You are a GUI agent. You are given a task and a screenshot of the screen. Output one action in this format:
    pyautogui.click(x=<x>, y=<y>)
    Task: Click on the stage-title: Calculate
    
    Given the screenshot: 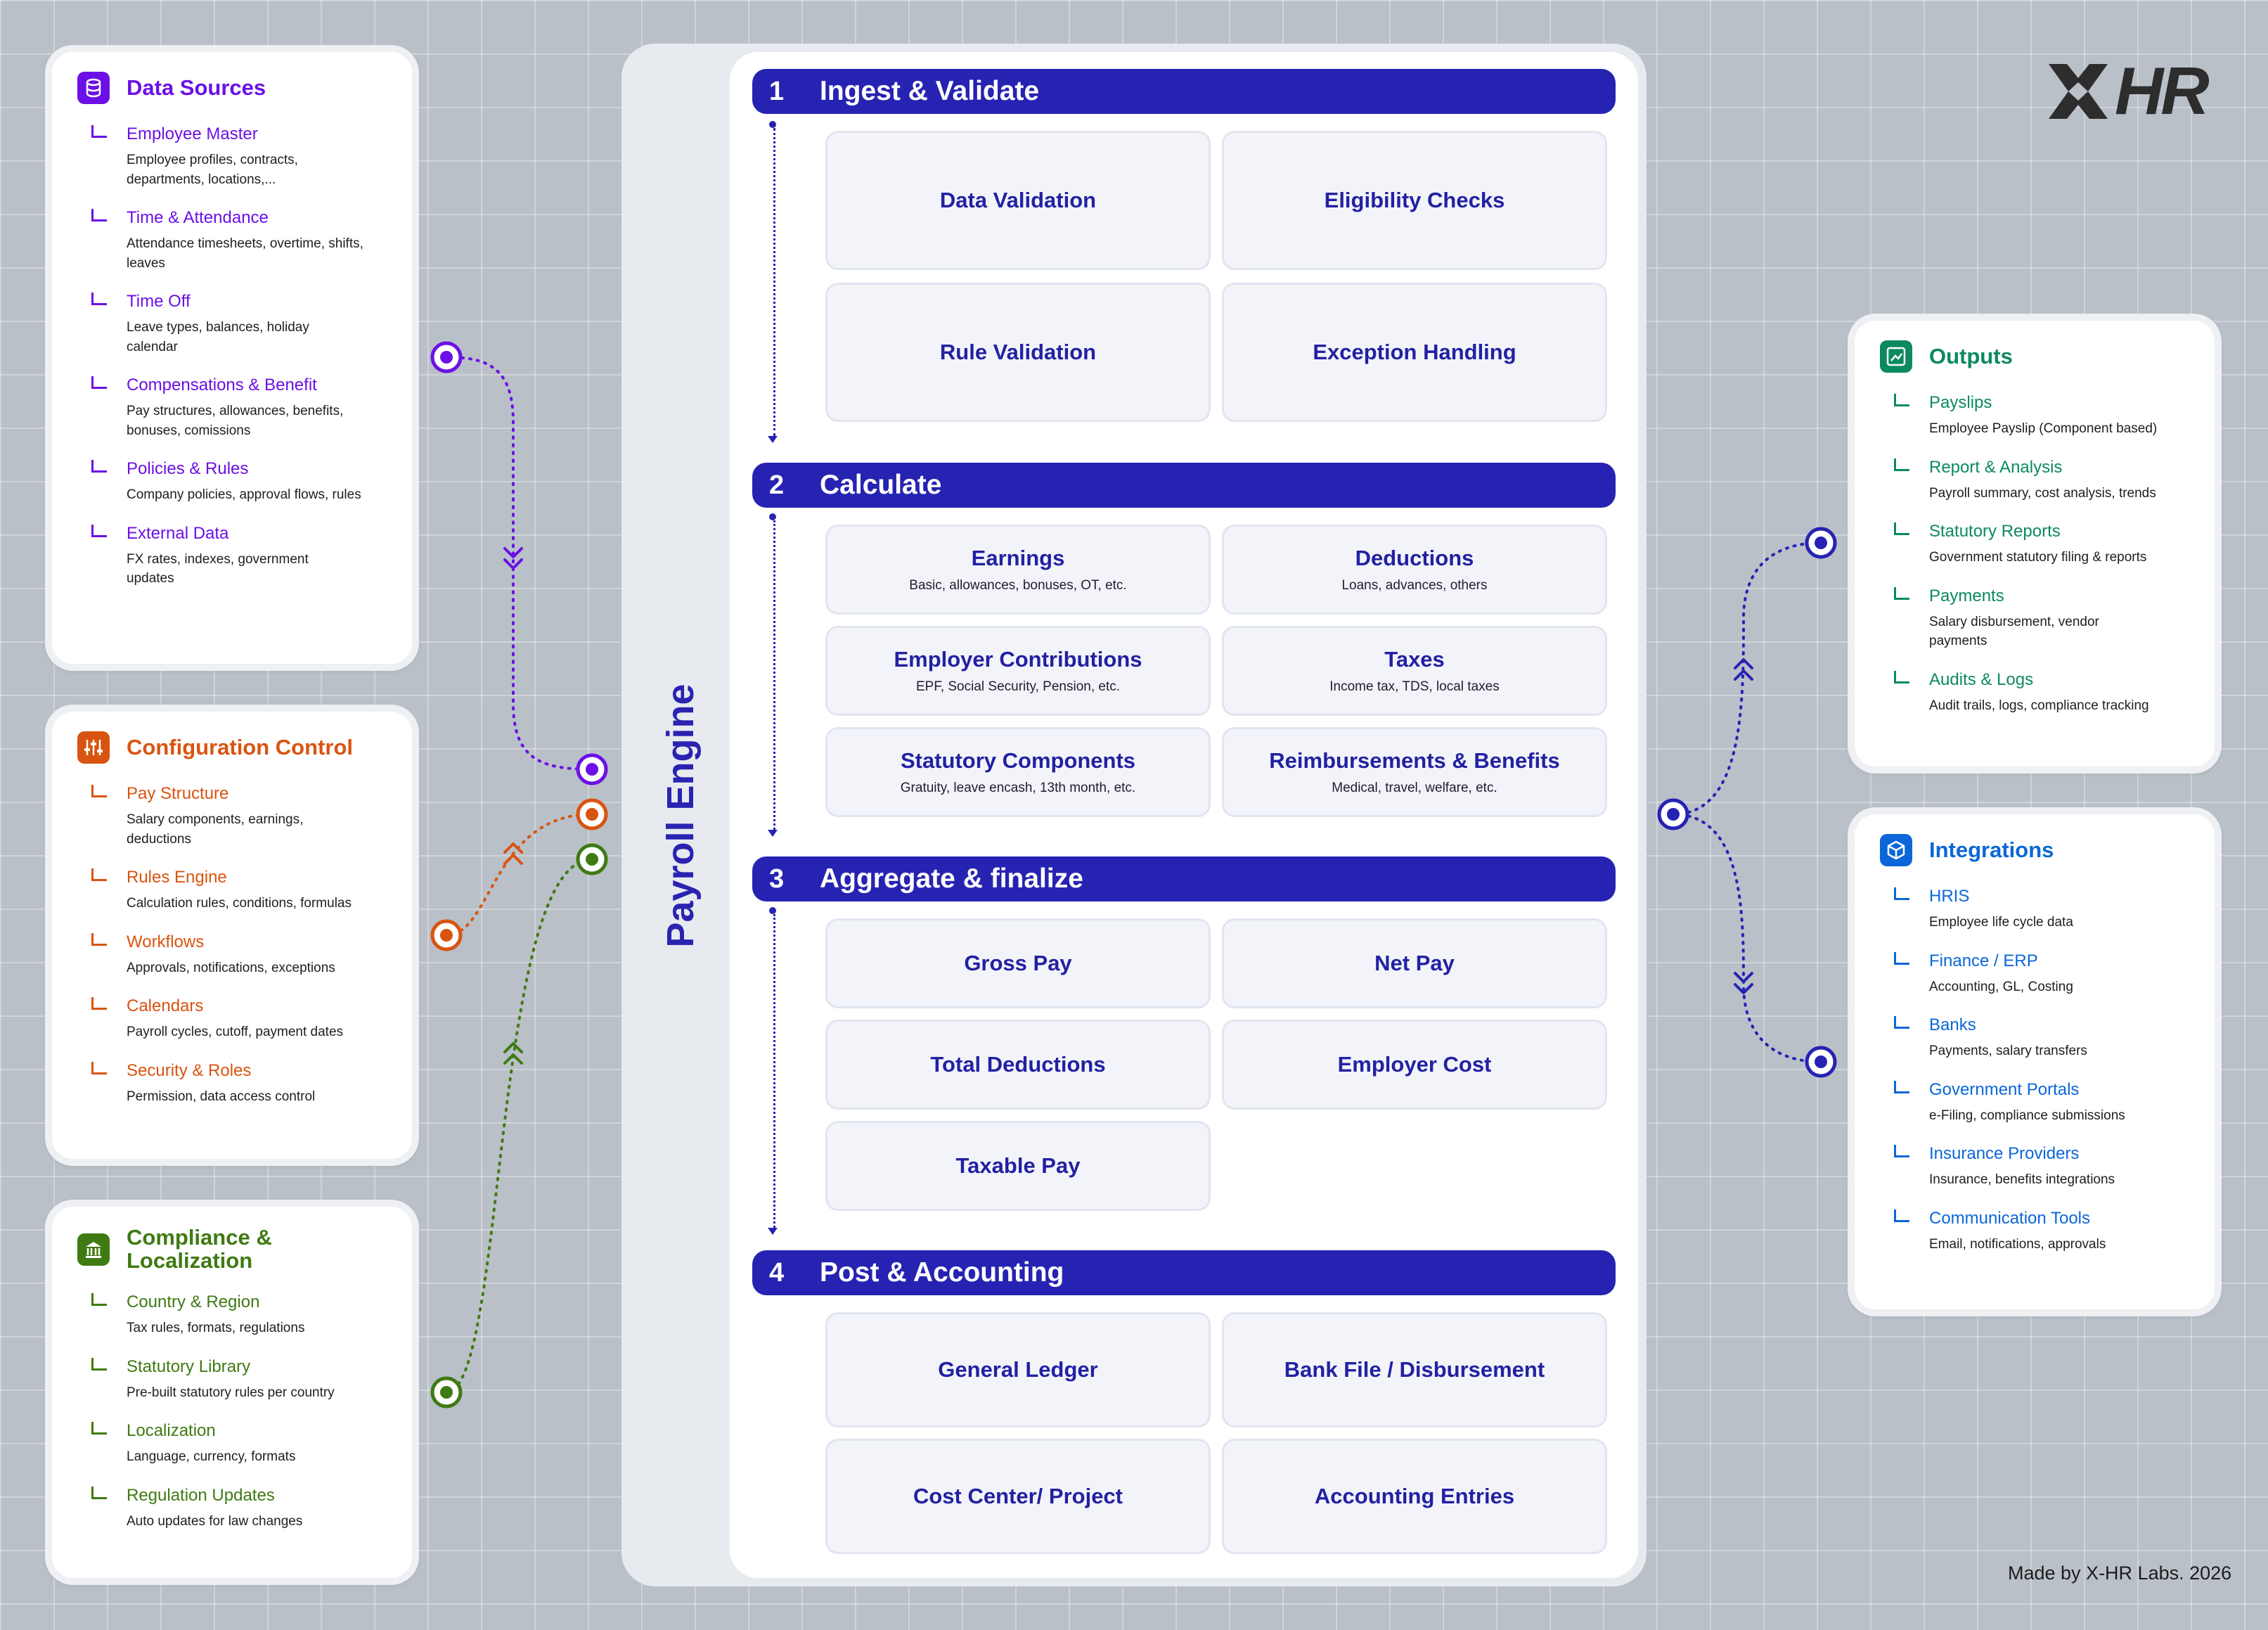 What is the action you would take?
    pyautogui.click(x=881, y=485)
    